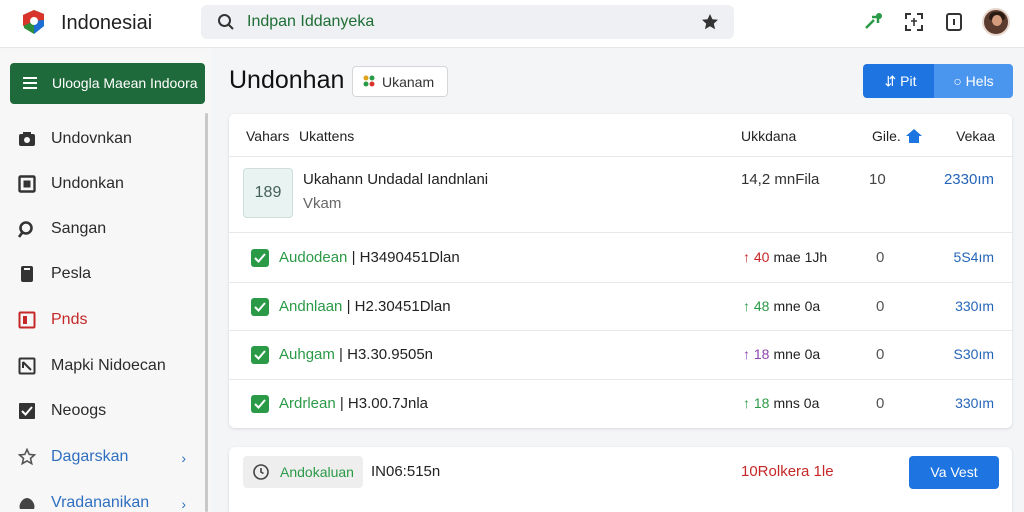 This screenshot has width=1024, height=512. I want to click on sidebar-item-2: Undonkan, so click(100, 184).